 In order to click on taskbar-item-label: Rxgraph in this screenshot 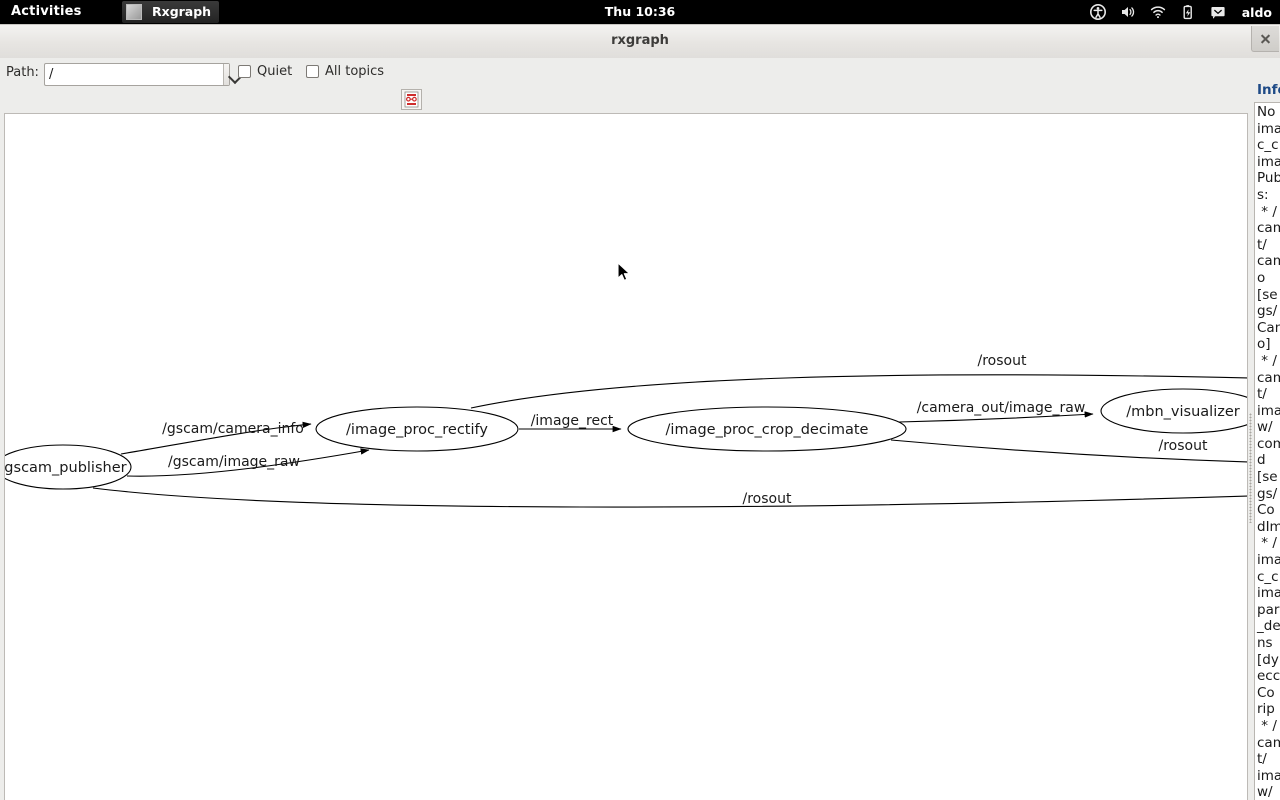, I will do `click(182, 11)`.